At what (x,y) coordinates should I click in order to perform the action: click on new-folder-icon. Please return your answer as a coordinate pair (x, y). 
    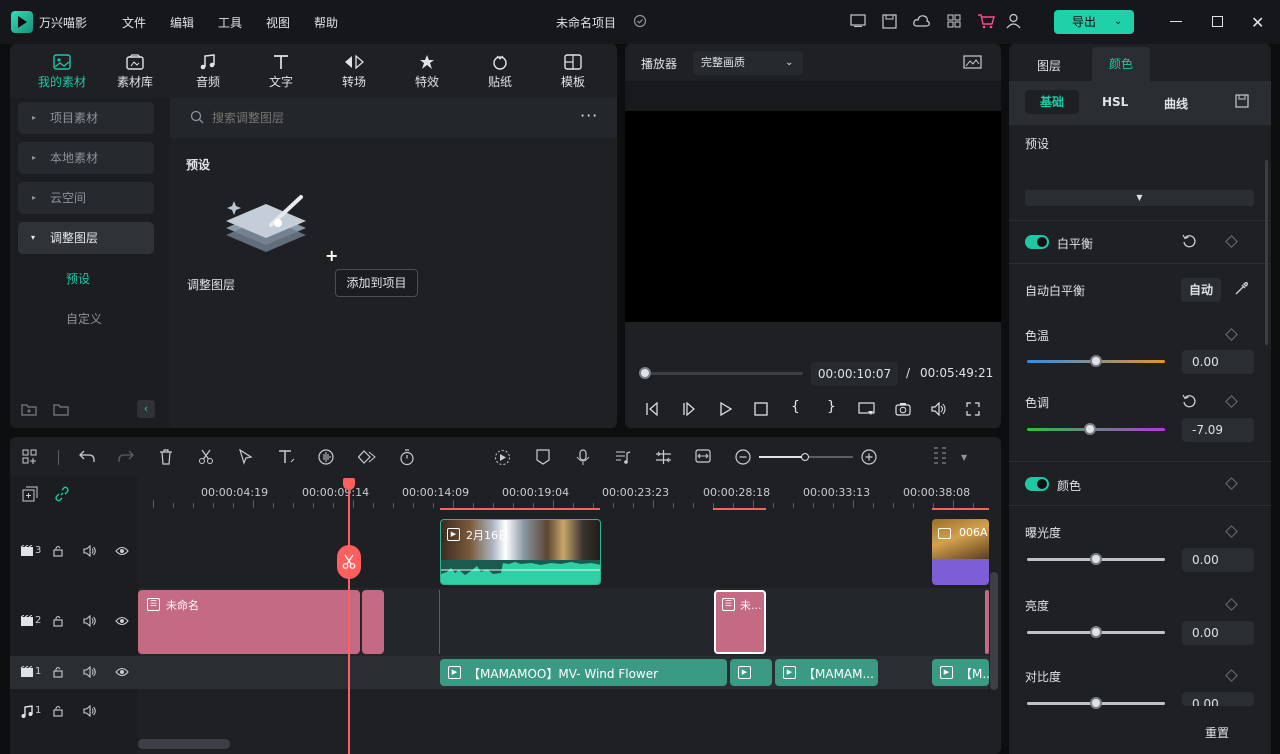
    Looking at the image, I should click on (29, 410).